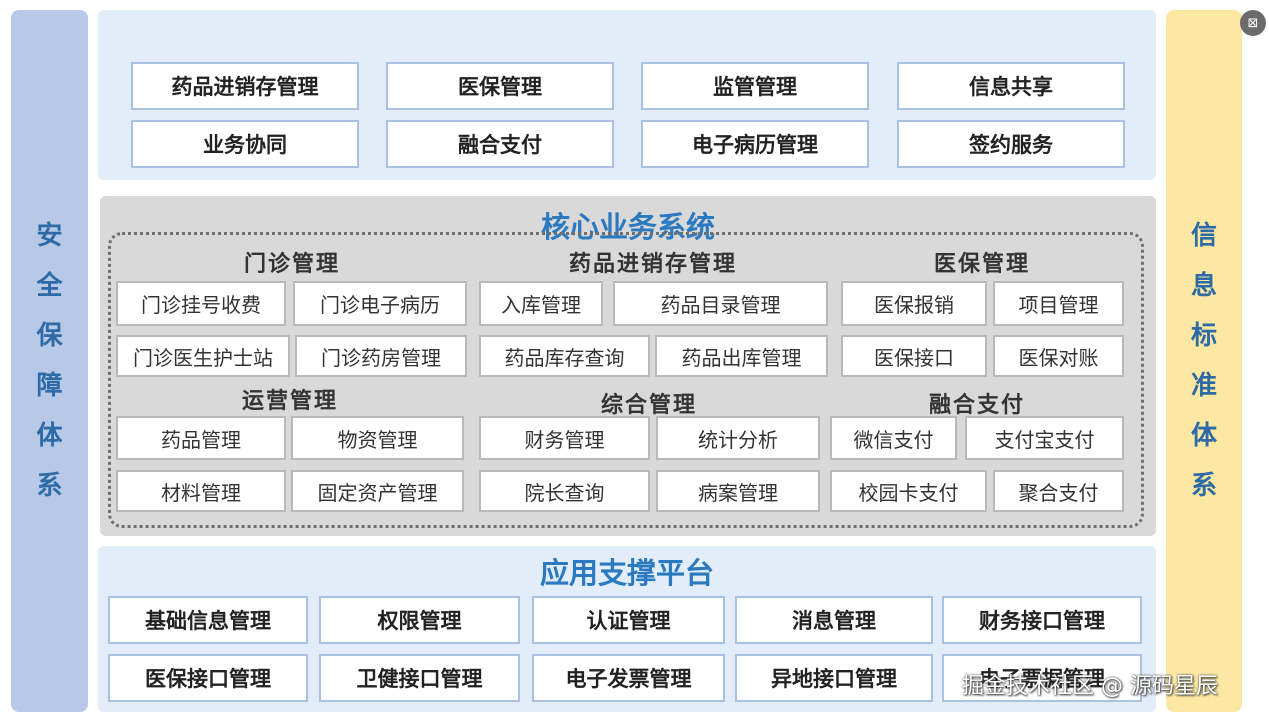 This screenshot has width=1269, height=716. Describe the element at coordinates (893, 438) in the screenshot. I see `core-item-box: 微信支付` at that location.